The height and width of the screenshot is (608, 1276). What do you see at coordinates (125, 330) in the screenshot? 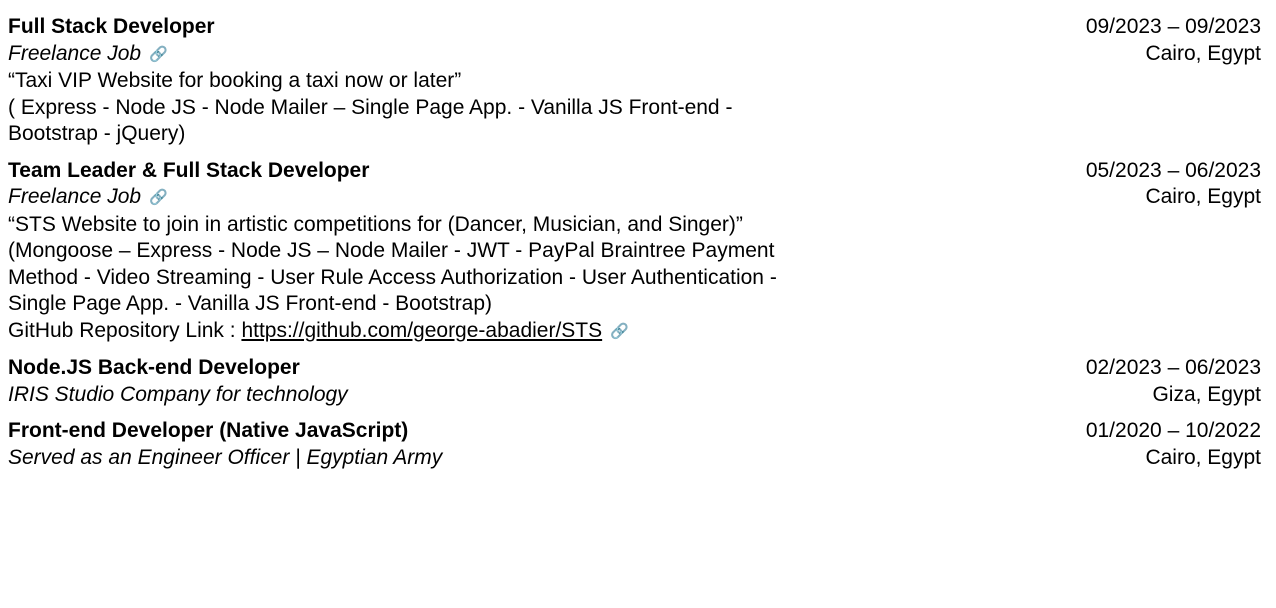
I see `repo-label: GitHub Repository Link :` at bounding box center [125, 330].